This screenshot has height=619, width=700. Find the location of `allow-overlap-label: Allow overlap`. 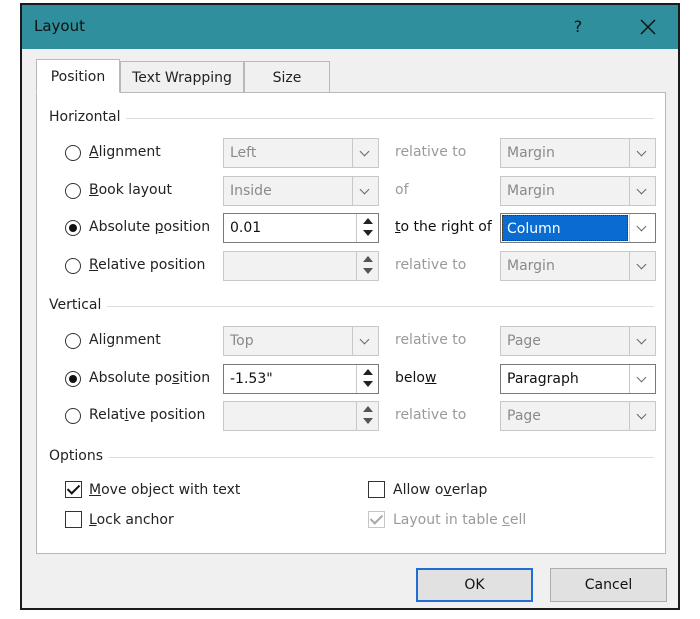

allow-overlap-label: Allow overlap is located at coordinates (440, 490).